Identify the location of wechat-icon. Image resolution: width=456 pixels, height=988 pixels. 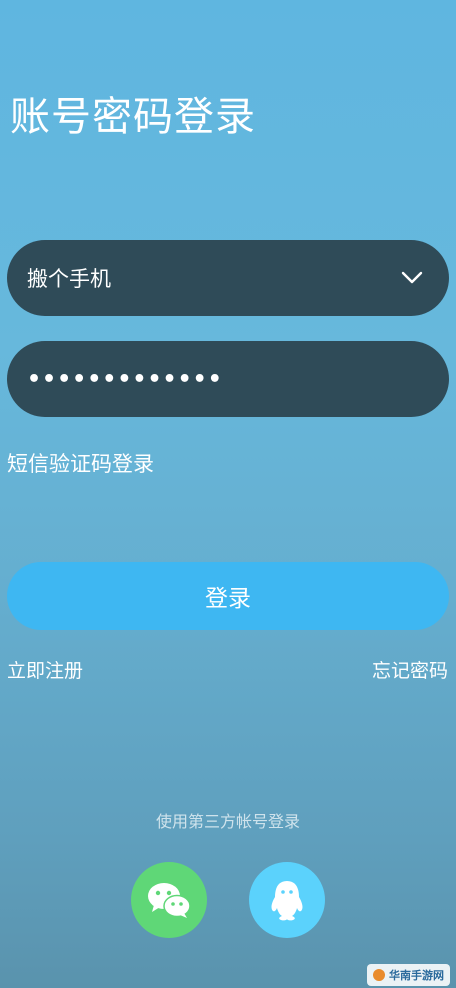
(169, 900).